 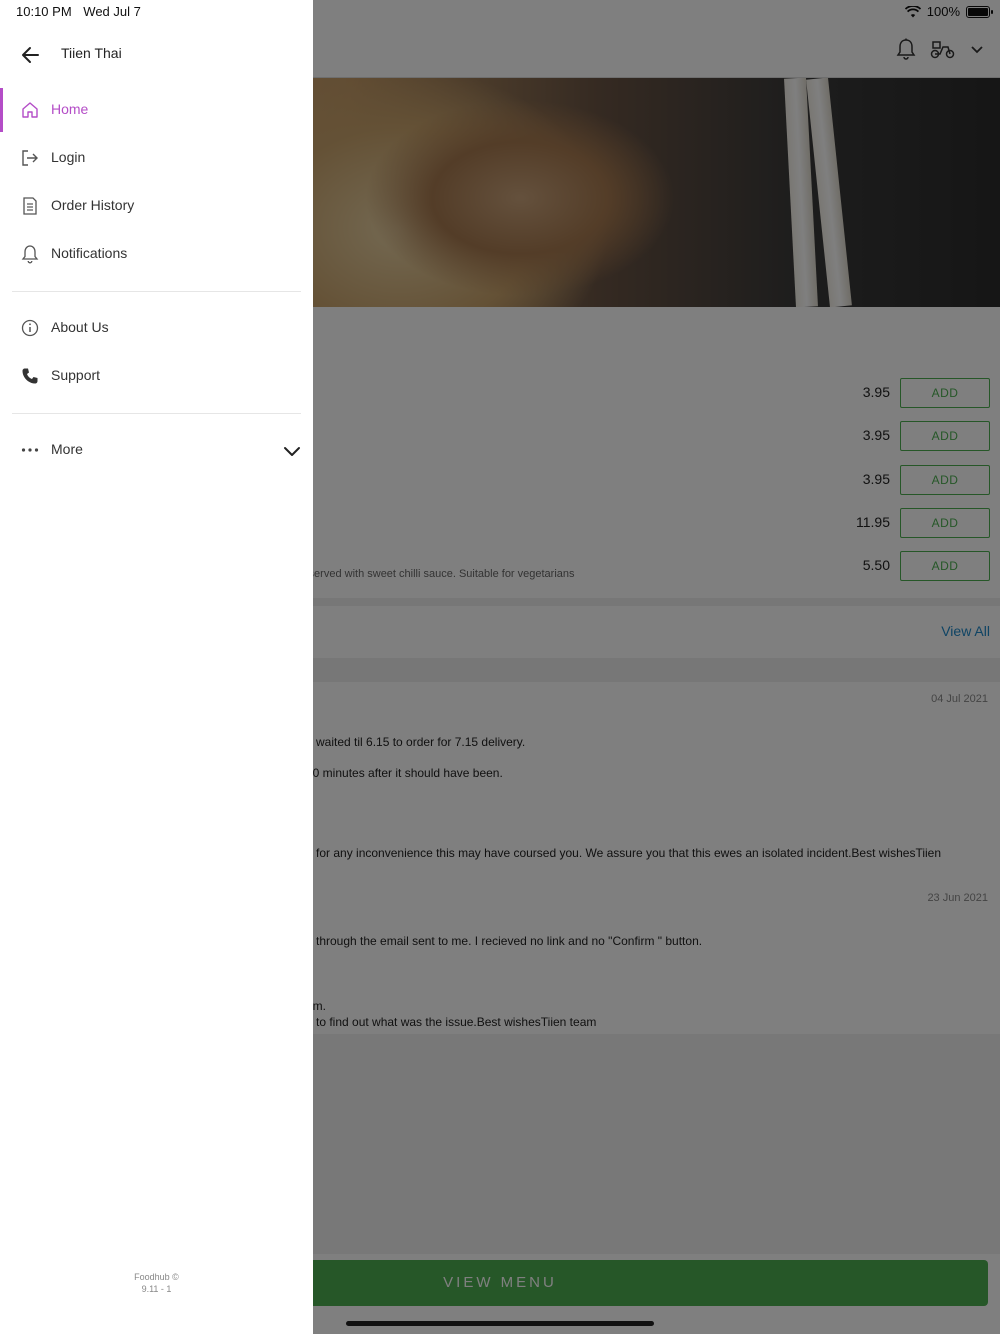 I want to click on back-arrow-icon, so click(x=31, y=55).